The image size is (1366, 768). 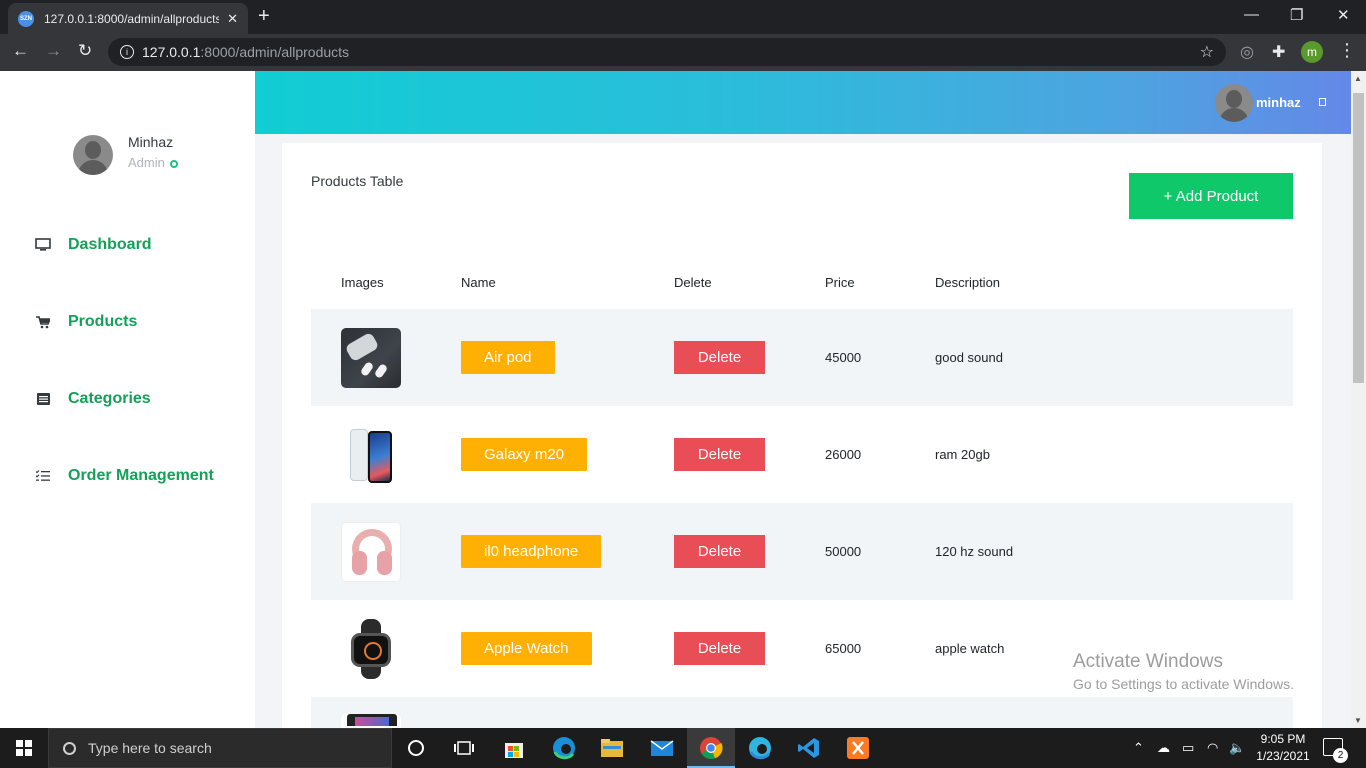 I want to click on windows-start-icon, so click(x=24, y=748).